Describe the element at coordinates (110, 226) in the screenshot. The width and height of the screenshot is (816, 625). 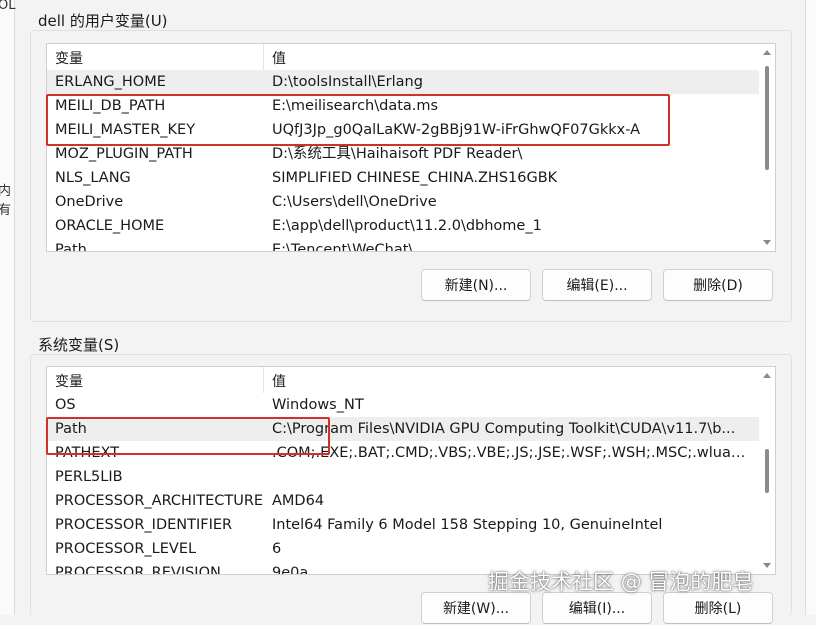
I see `variable-name: ORACLE_HOME` at that location.